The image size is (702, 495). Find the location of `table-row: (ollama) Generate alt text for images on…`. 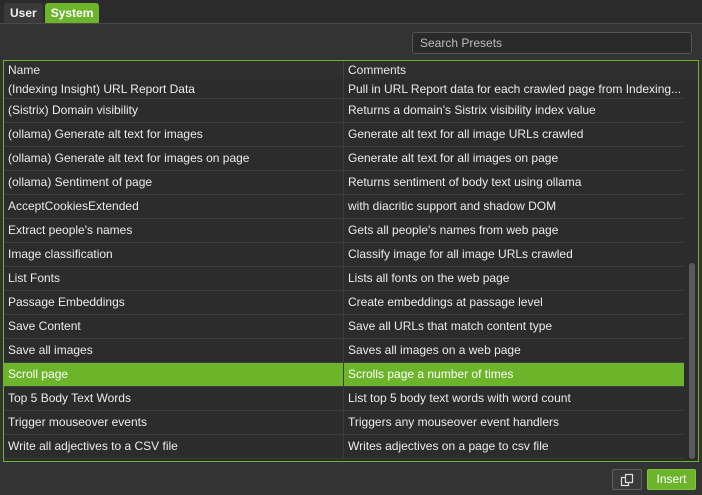

table-row: (ollama) Generate alt text for images on… is located at coordinates (344, 159).